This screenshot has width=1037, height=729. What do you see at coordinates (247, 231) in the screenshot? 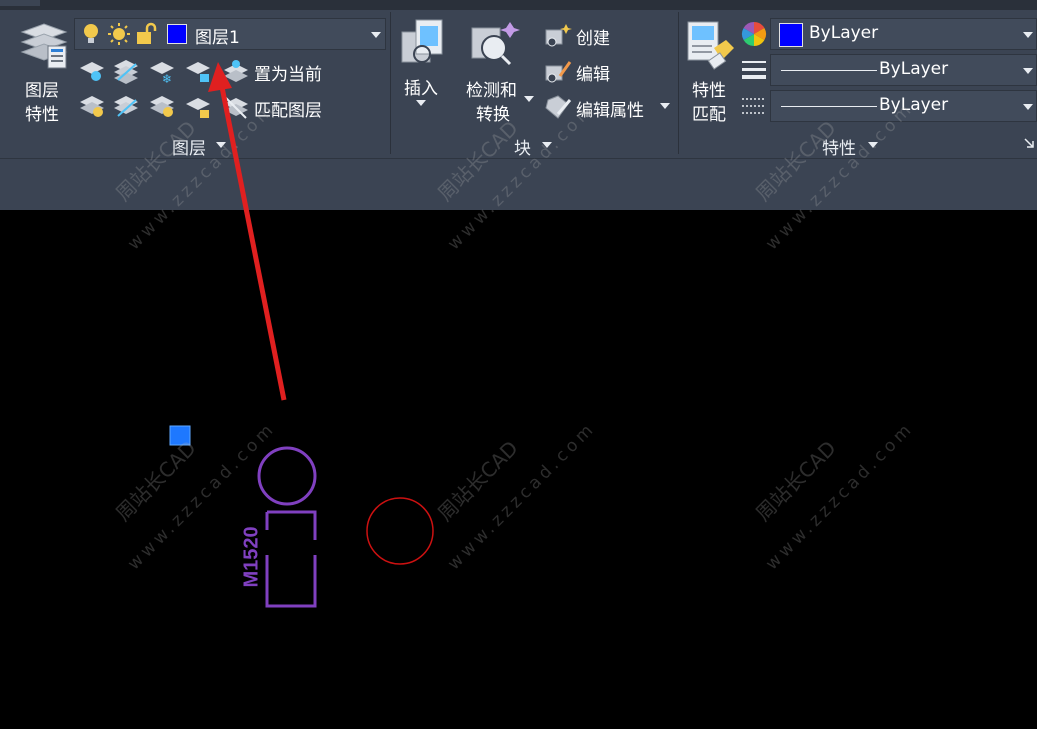
I see `annotation-arrow` at bounding box center [247, 231].